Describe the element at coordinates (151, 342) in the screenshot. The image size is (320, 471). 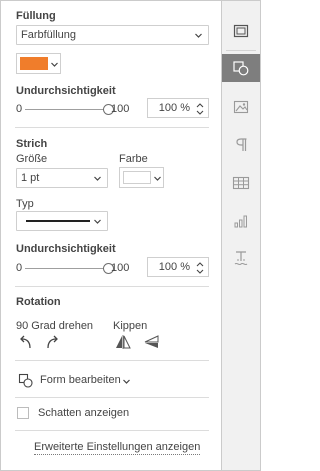
I see `flip-vertical-icon` at that location.